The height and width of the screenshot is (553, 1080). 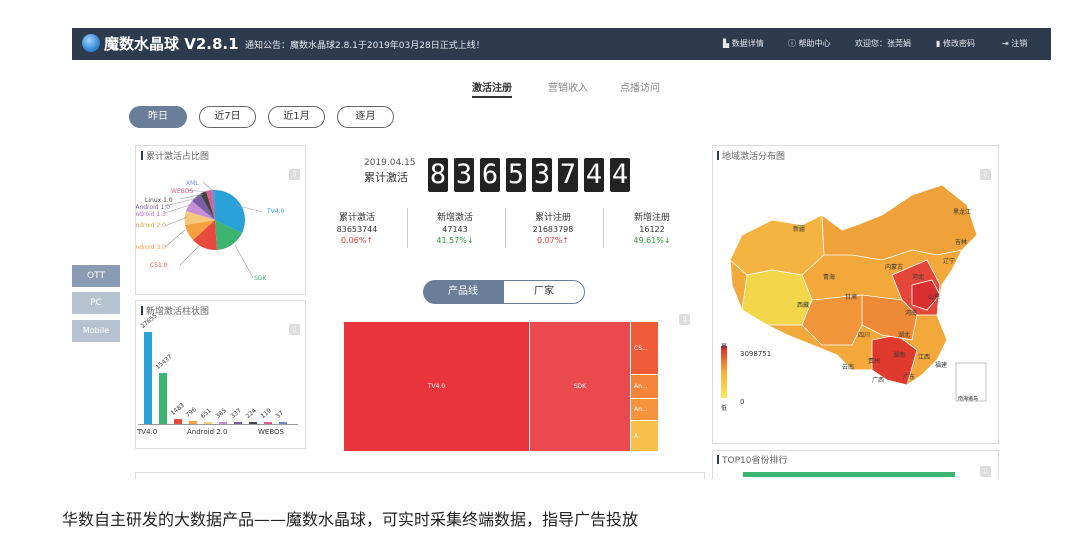 I want to click on tab-activation-register: 激活注册, so click(x=492, y=88).